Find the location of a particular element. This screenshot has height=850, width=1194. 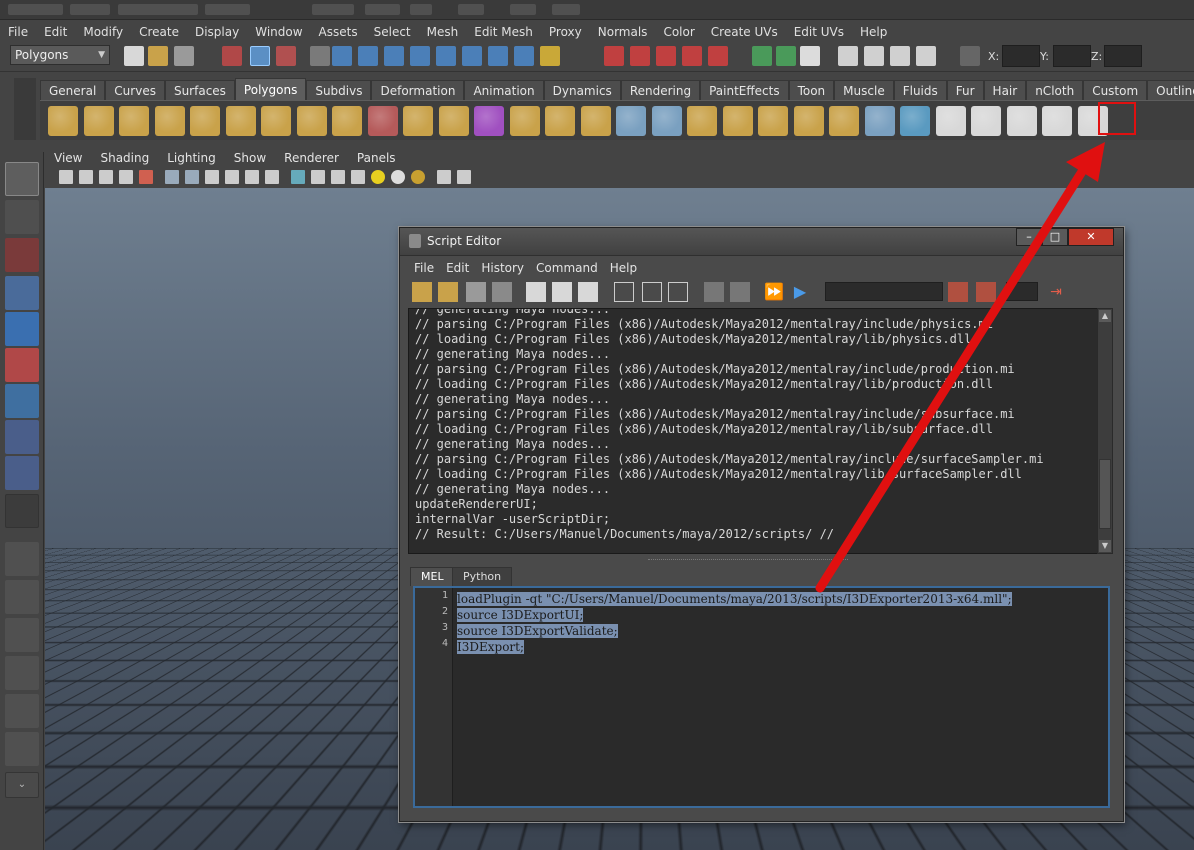

select-misc-icon is located at coordinates (524, 56).